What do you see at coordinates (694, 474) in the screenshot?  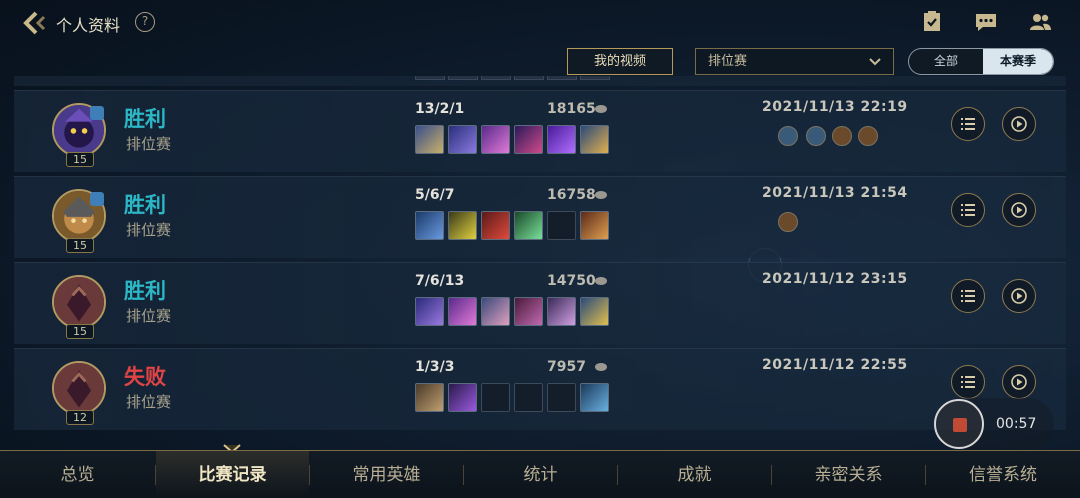 I see `tab-achievements: 成就` at bounding box center [694, 474].